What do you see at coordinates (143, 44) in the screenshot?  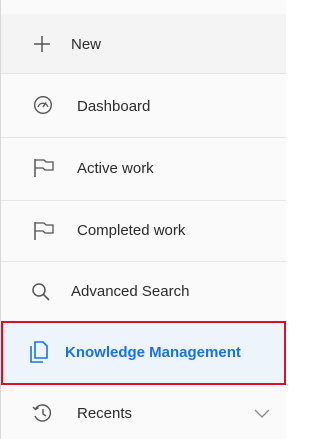 I see `nav-item-new: New` at bounding box center [143, 44].